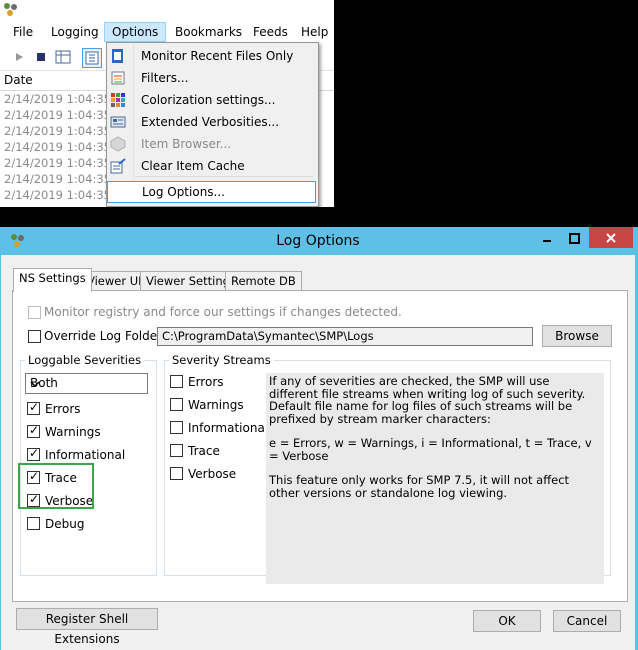  Describe the element at coordinates (63, 409) in the screenshot. I see `severity-errors-label: Errors` at that location.